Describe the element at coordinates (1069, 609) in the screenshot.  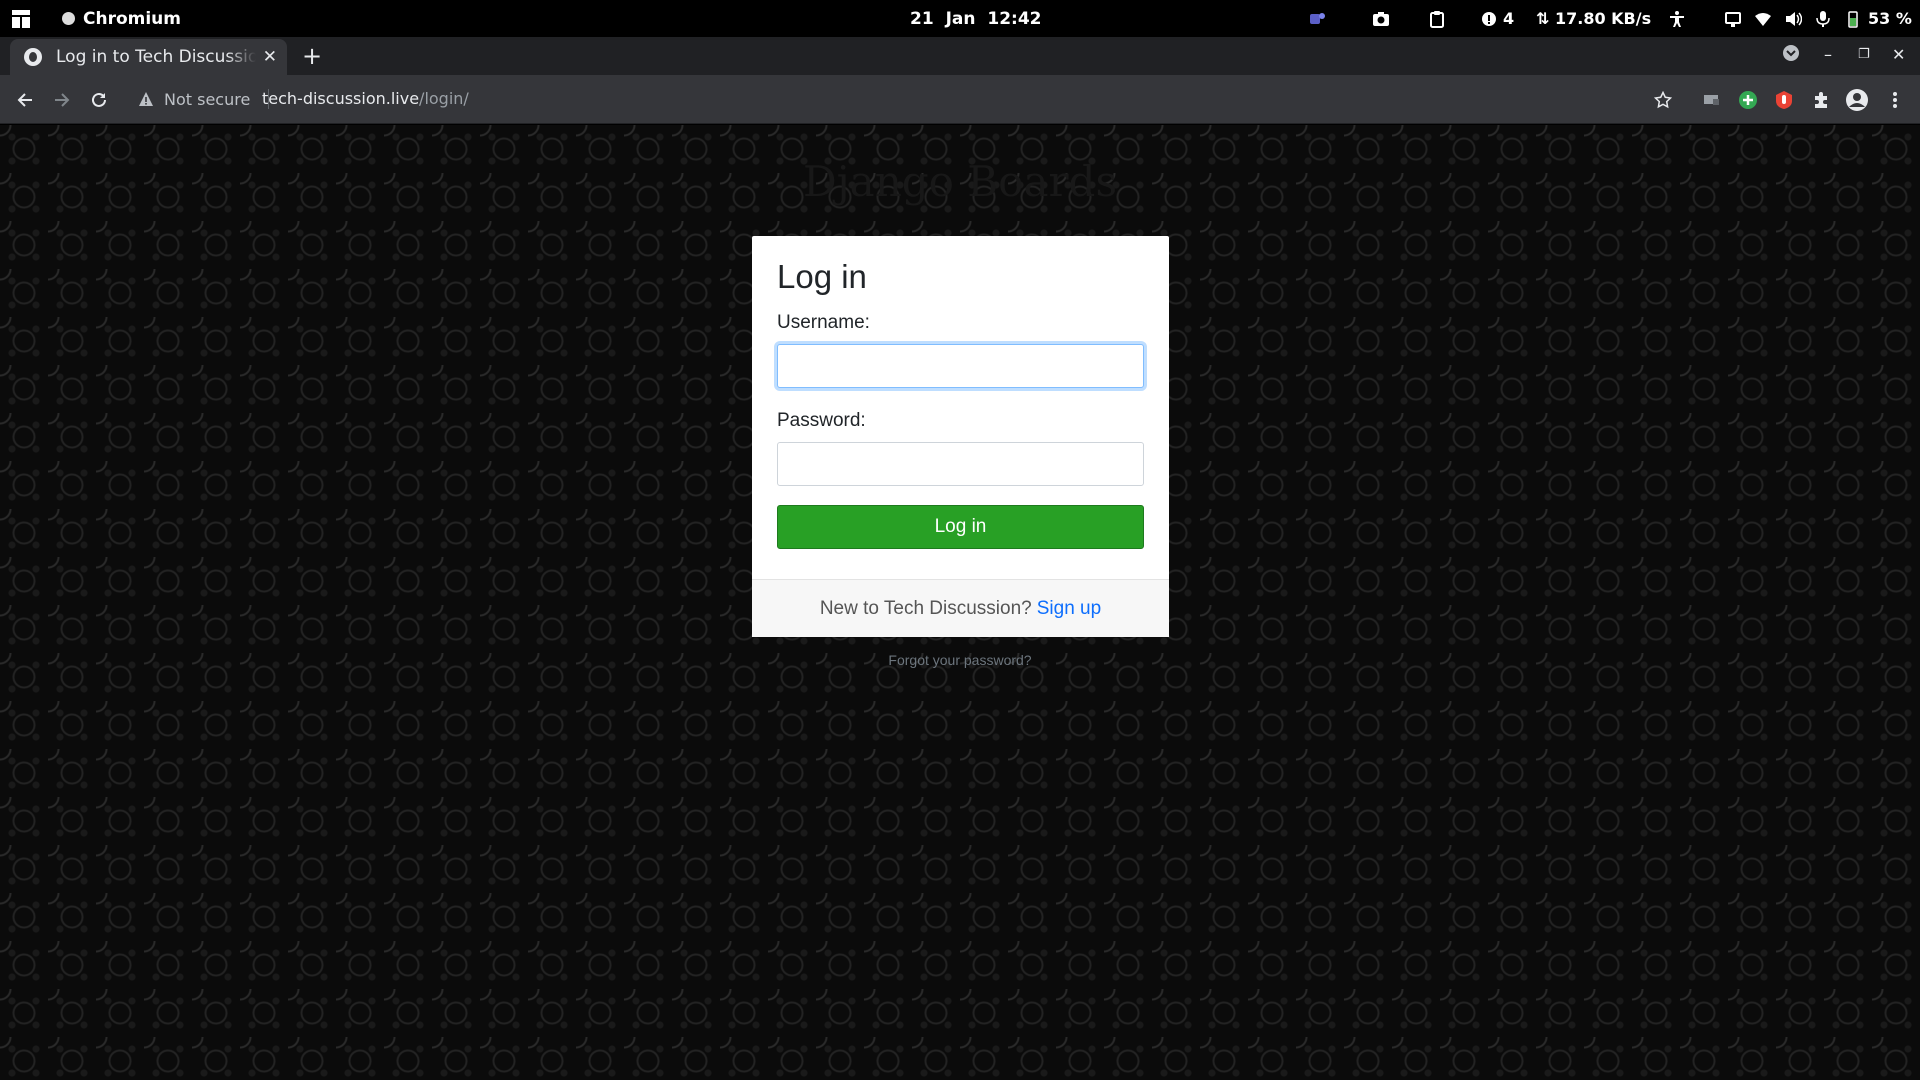
I see `signup-link: Sign up` at that location.